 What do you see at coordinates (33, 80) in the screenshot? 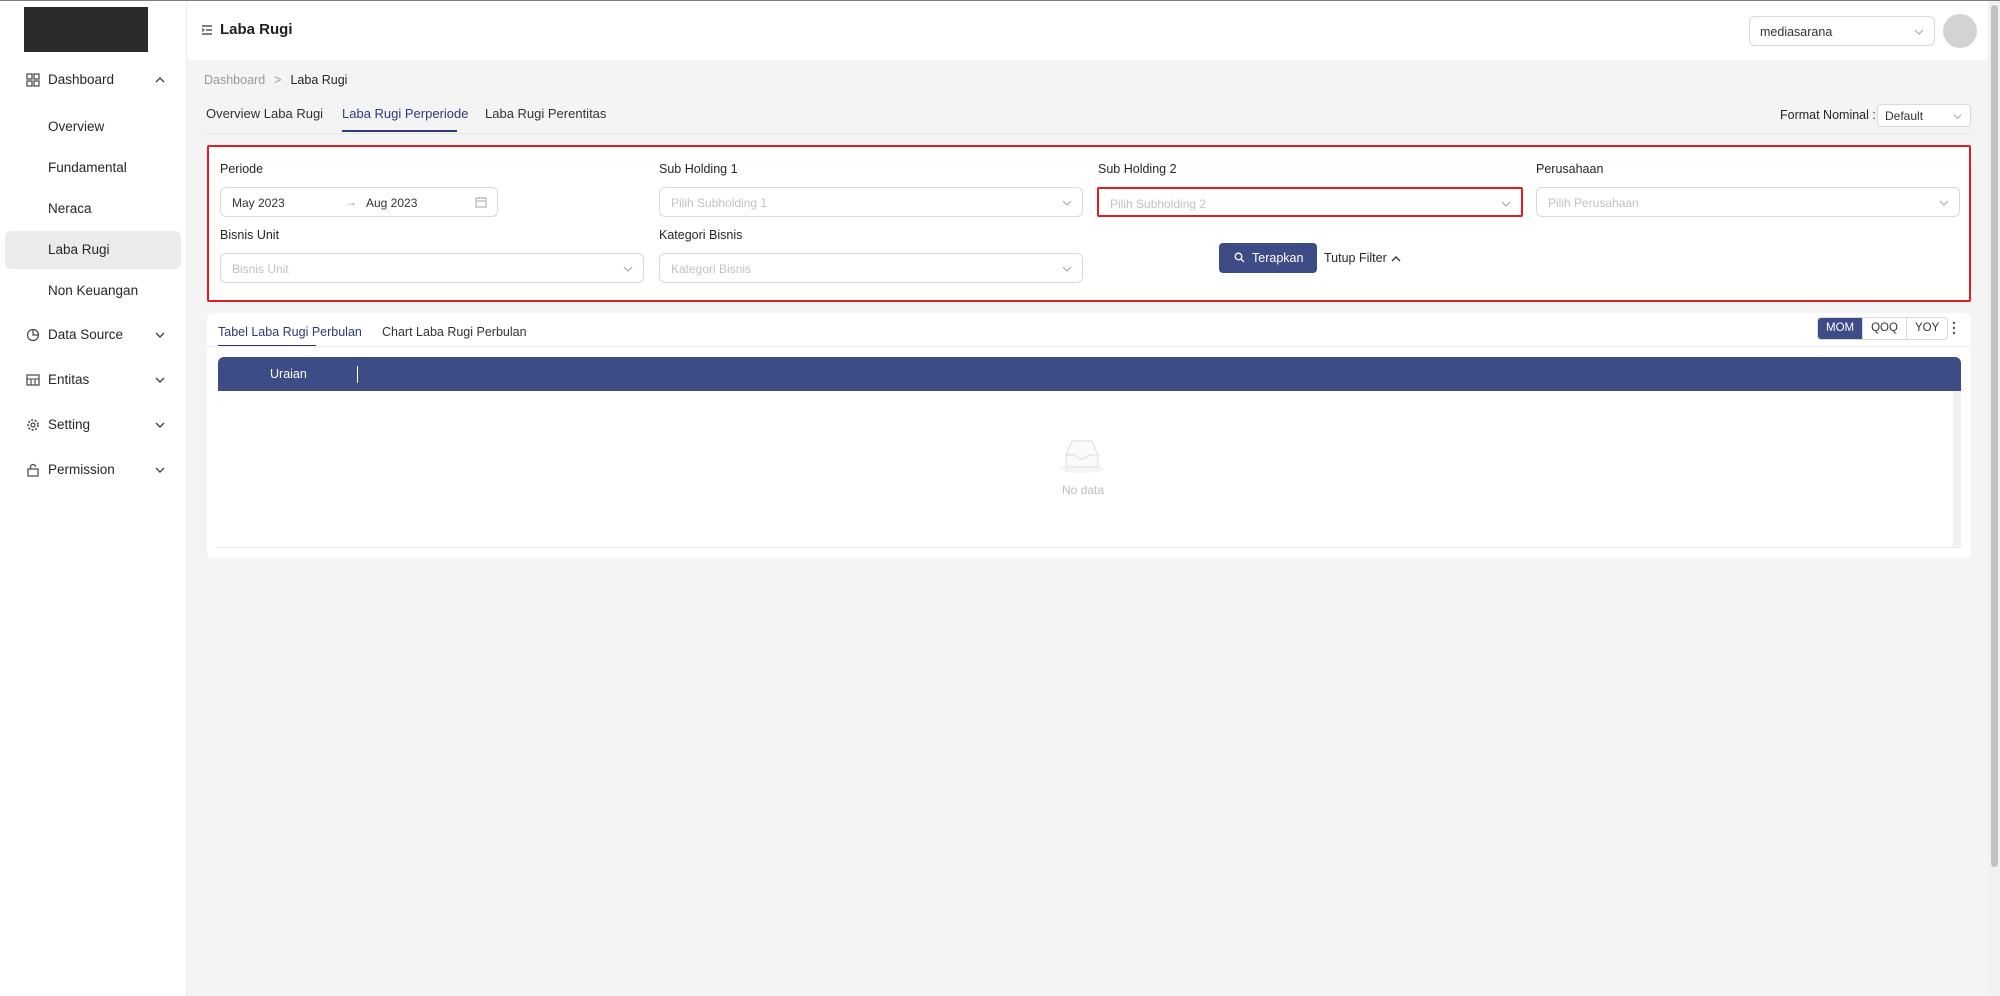
I see `grid-icon` at bounding box center [33, 80].